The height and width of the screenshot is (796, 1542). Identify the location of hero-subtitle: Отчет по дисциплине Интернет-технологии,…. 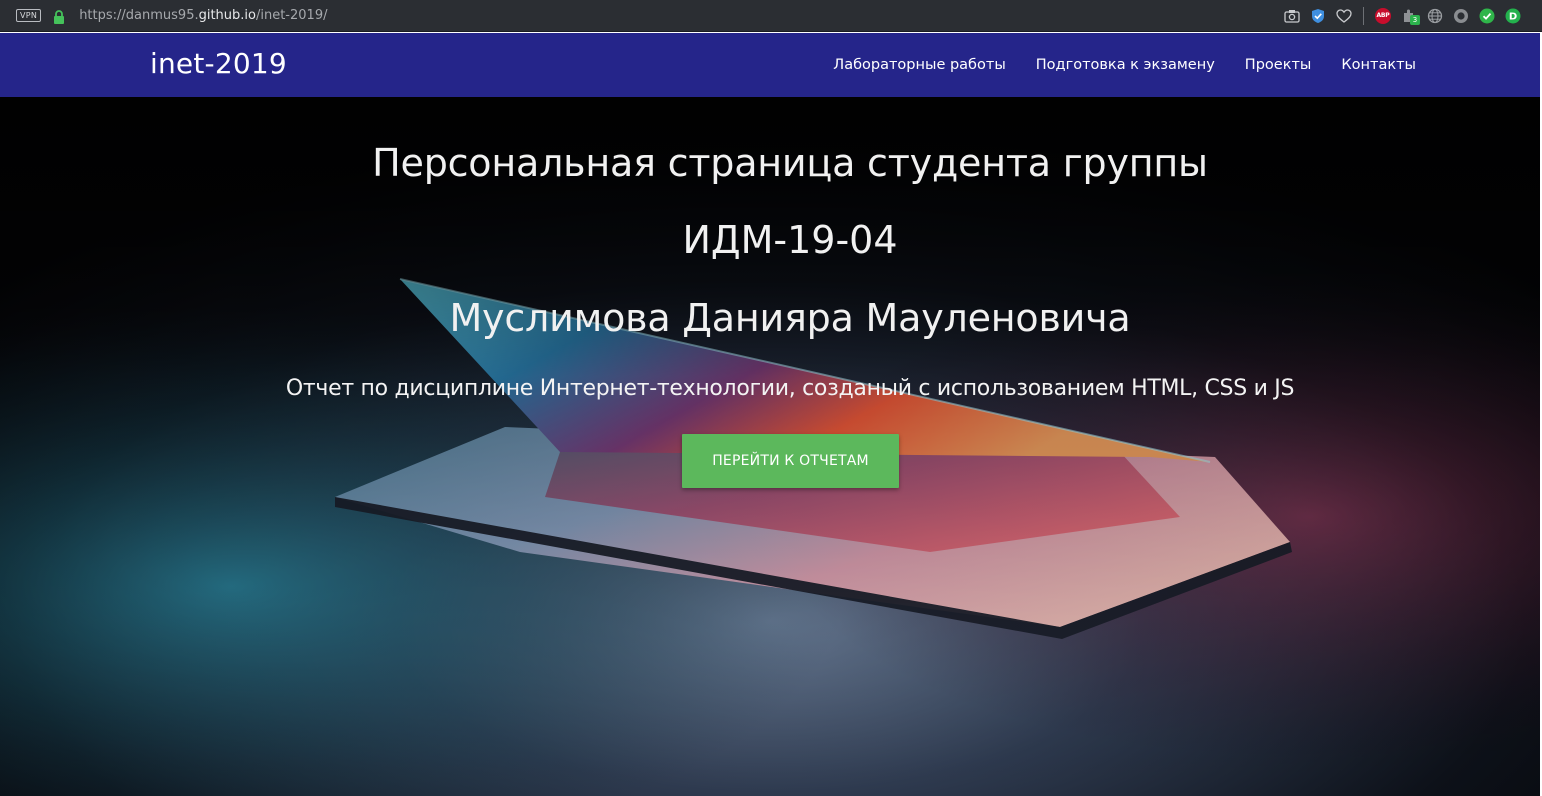
(790, 388).